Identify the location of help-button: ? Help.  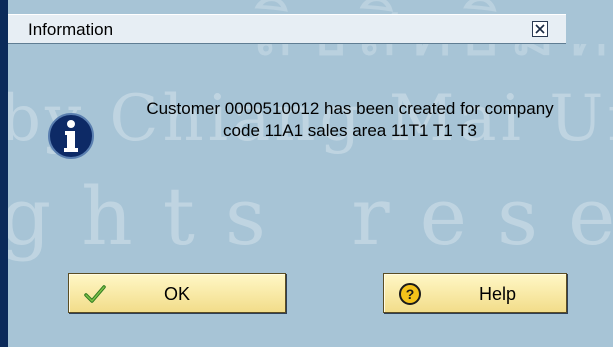
(475, 293).